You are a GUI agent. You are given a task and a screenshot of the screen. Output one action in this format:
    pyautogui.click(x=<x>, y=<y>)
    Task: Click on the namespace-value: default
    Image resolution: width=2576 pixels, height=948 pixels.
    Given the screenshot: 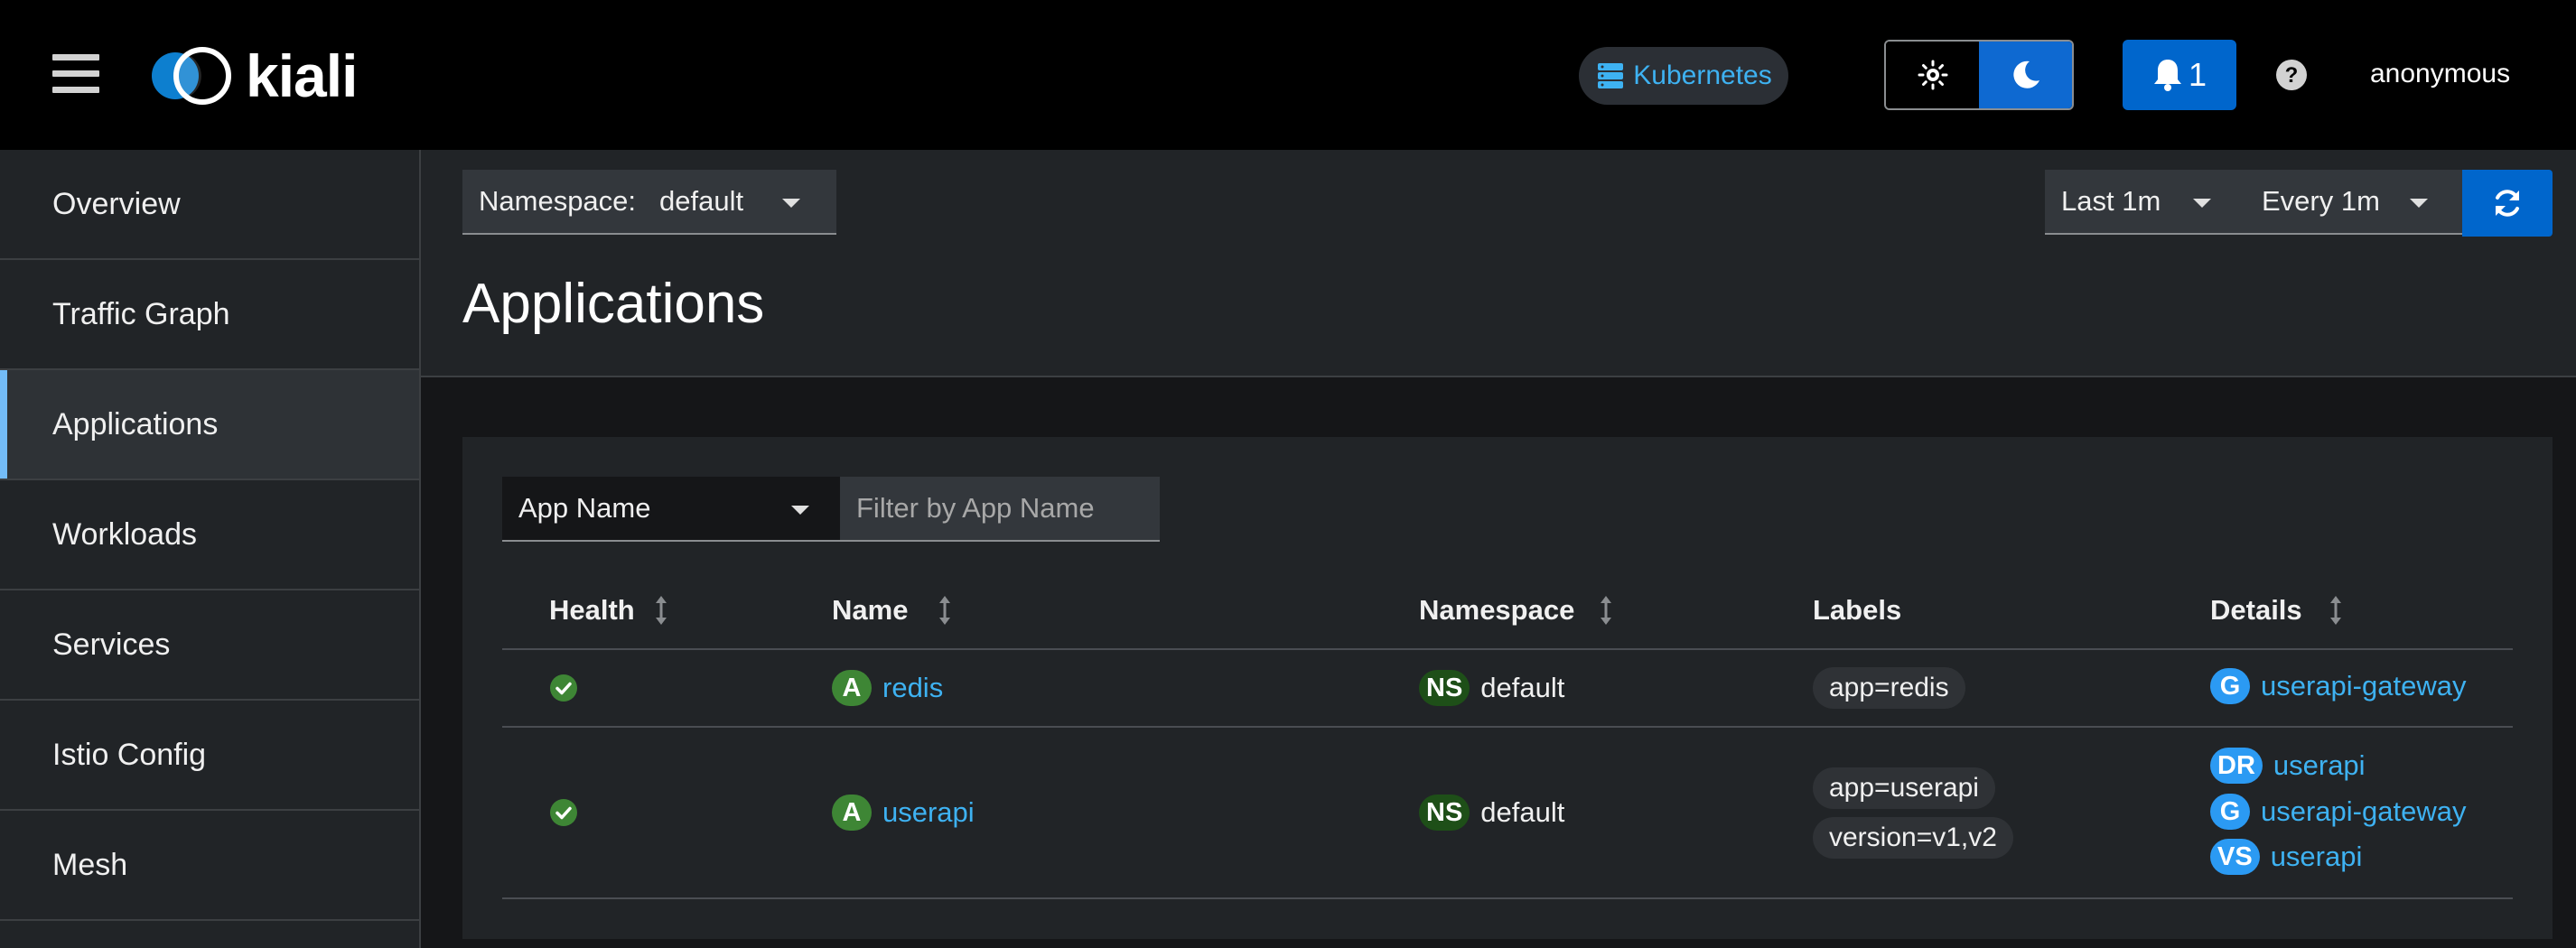 What is the action you would take?
    pyautogui.click(x=701, y=201)
    